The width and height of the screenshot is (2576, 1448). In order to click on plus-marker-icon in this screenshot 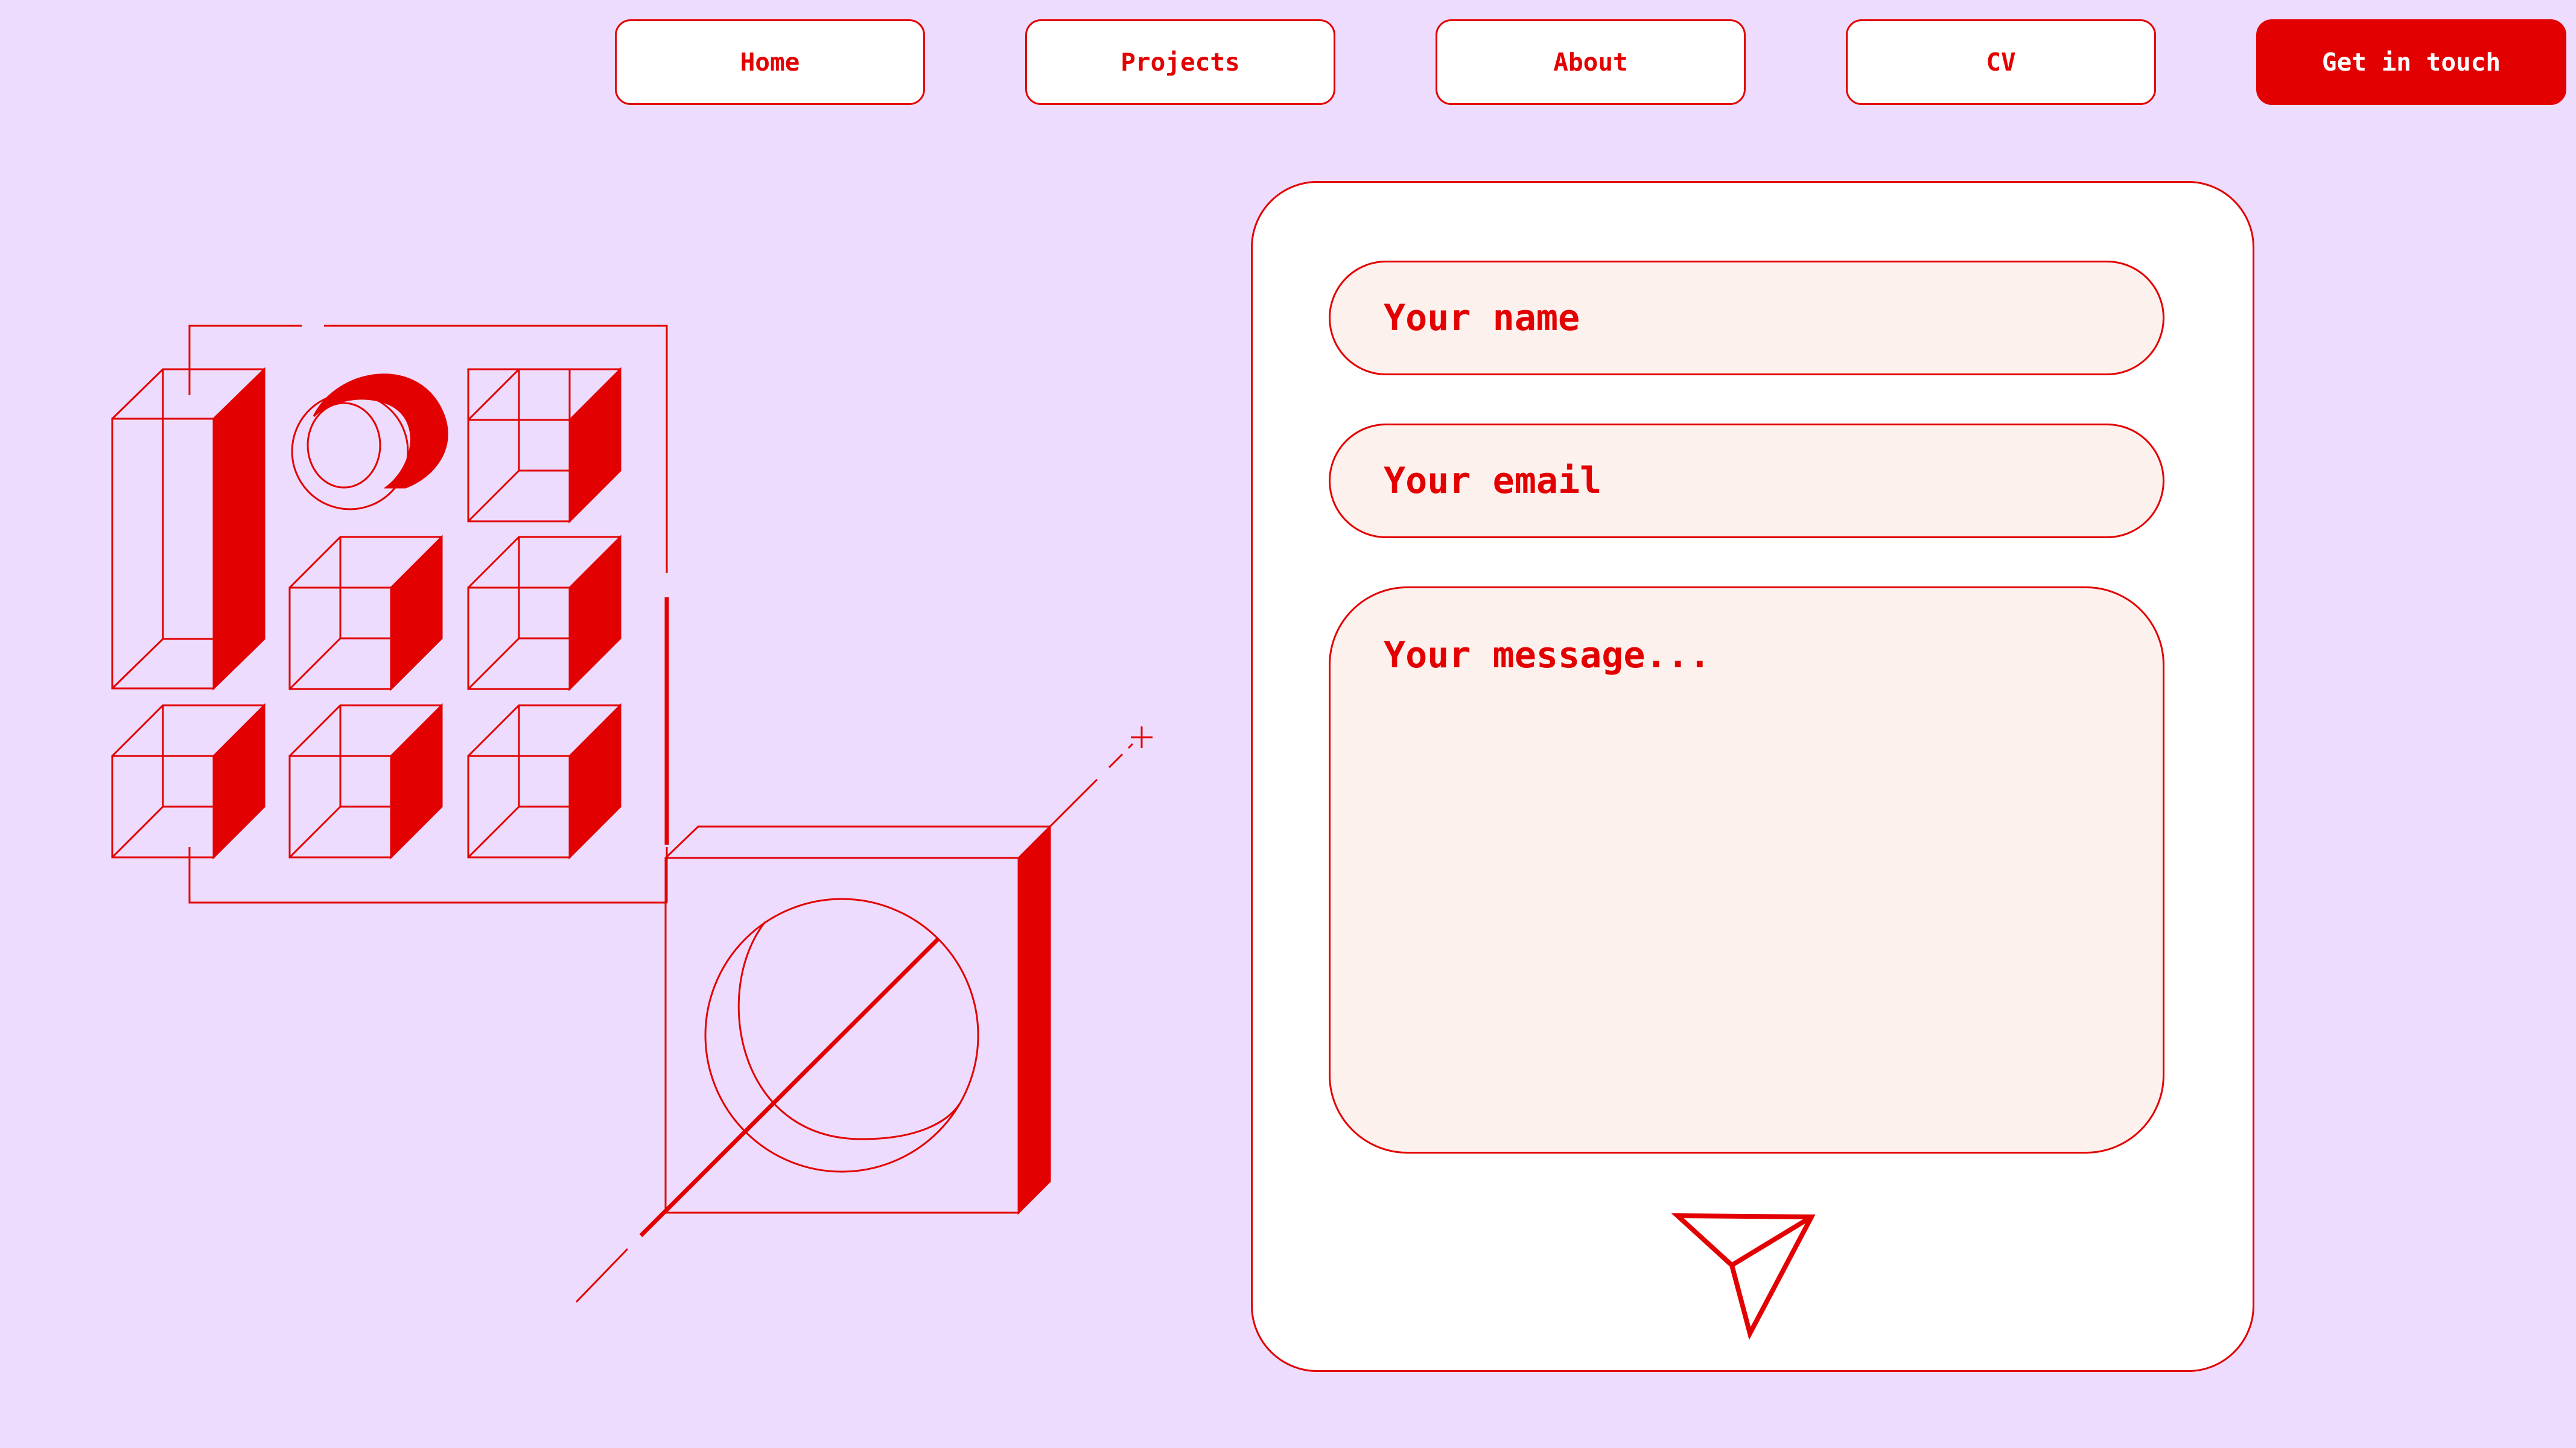, I will do `click(1142, 737)`.